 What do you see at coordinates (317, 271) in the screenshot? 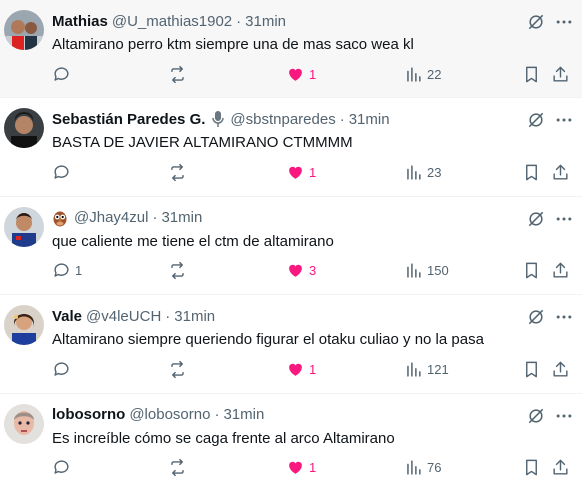
I see `action-bar: 1 3 150` at bounding box center [317, 271].